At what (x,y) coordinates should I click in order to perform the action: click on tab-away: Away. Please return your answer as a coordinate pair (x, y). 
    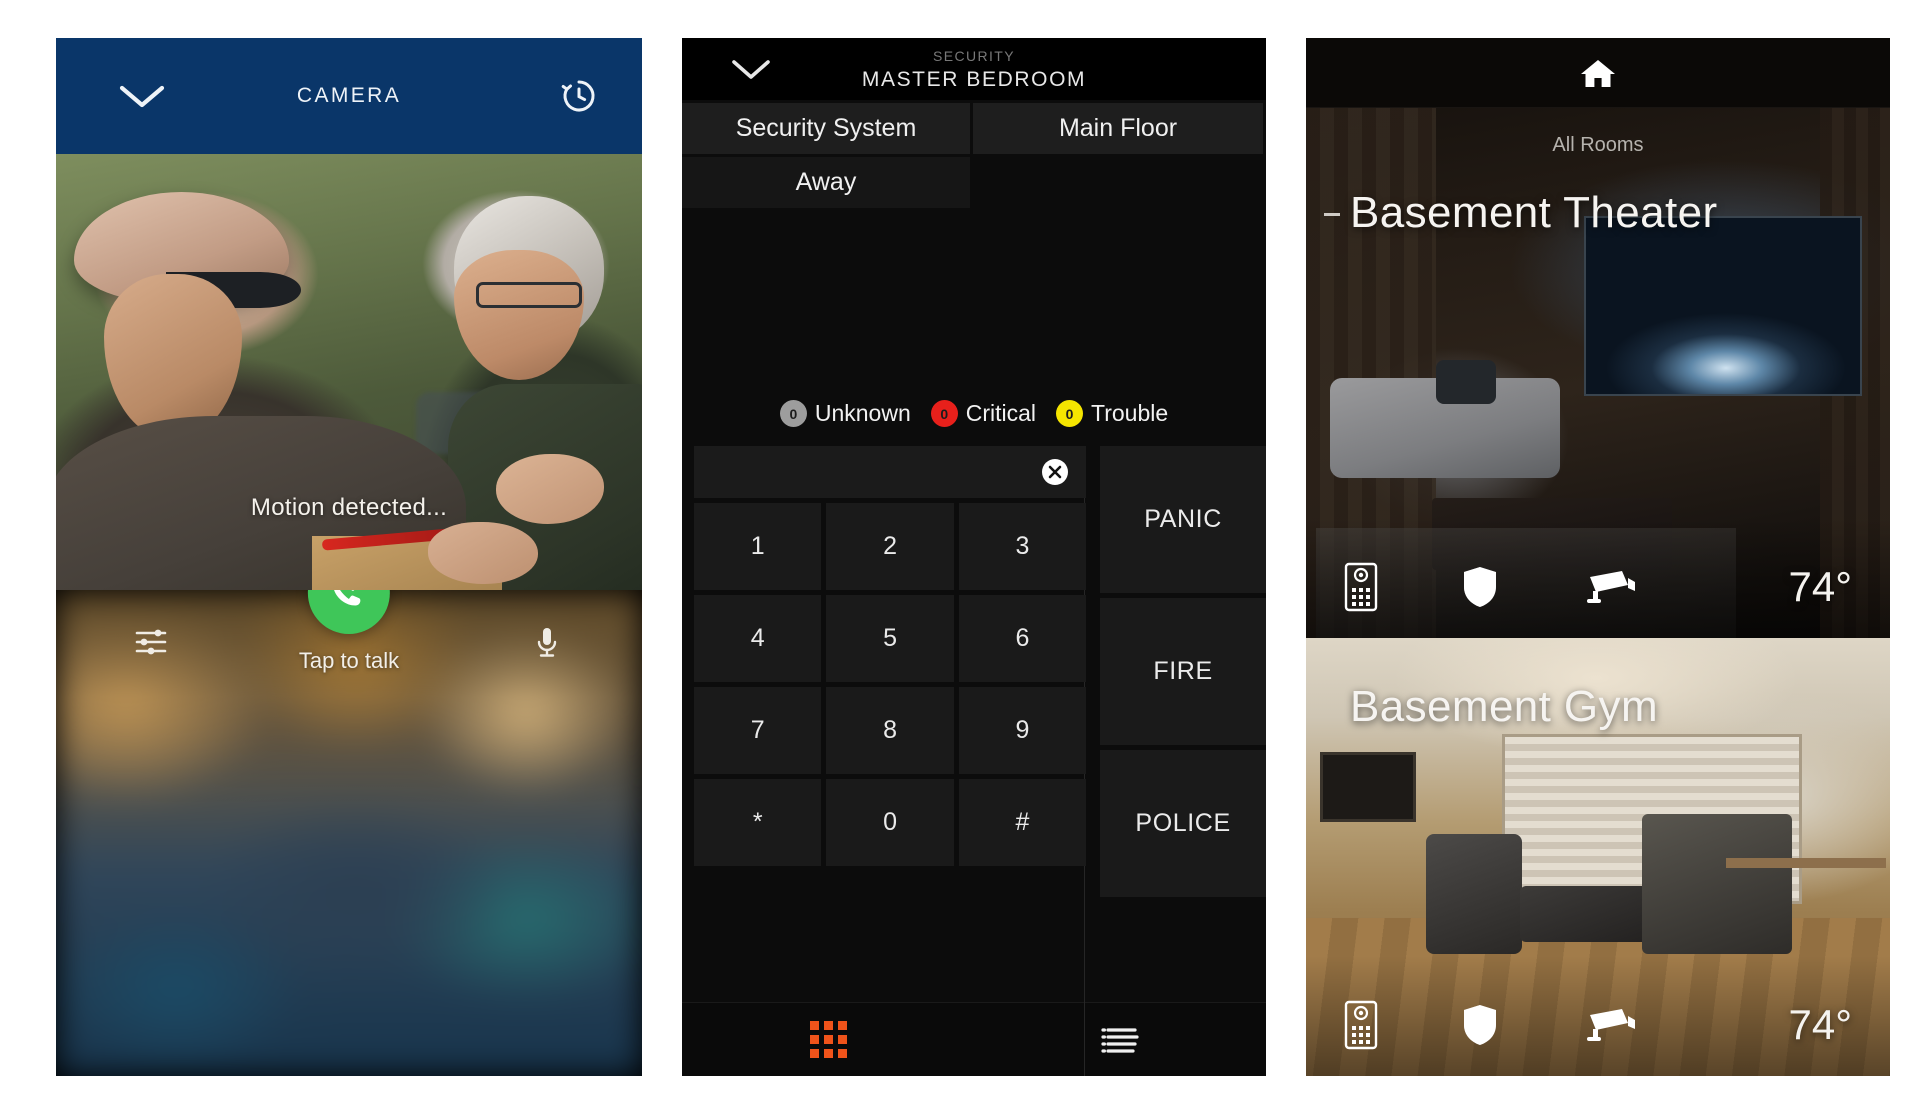
    Looking at the image, I should click on (826, 182).